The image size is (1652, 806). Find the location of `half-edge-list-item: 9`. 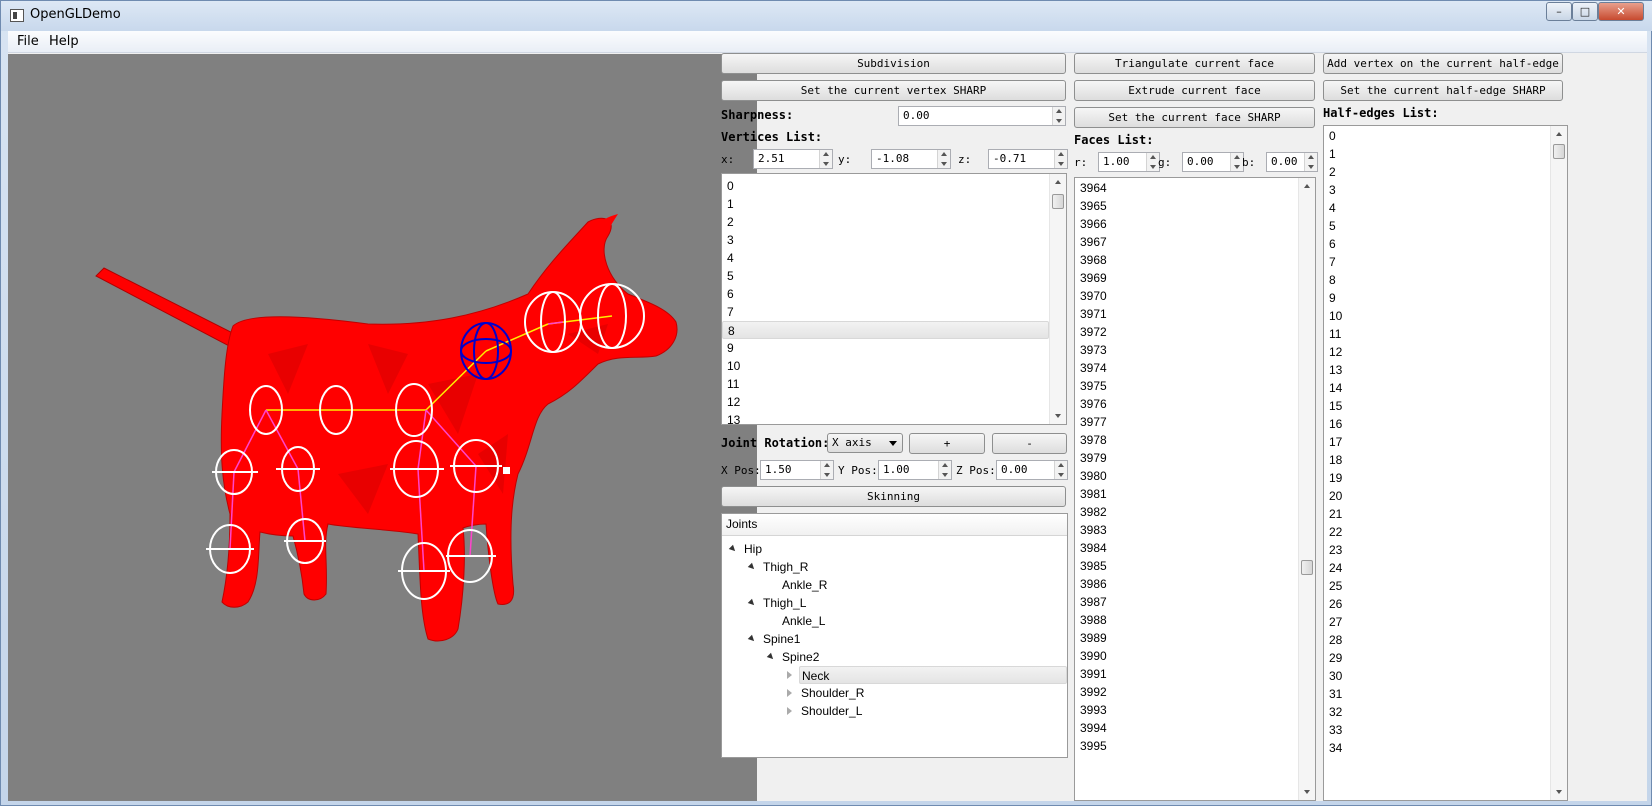

half-edge-list-item: 9 is located at coordinates (1445, 298).